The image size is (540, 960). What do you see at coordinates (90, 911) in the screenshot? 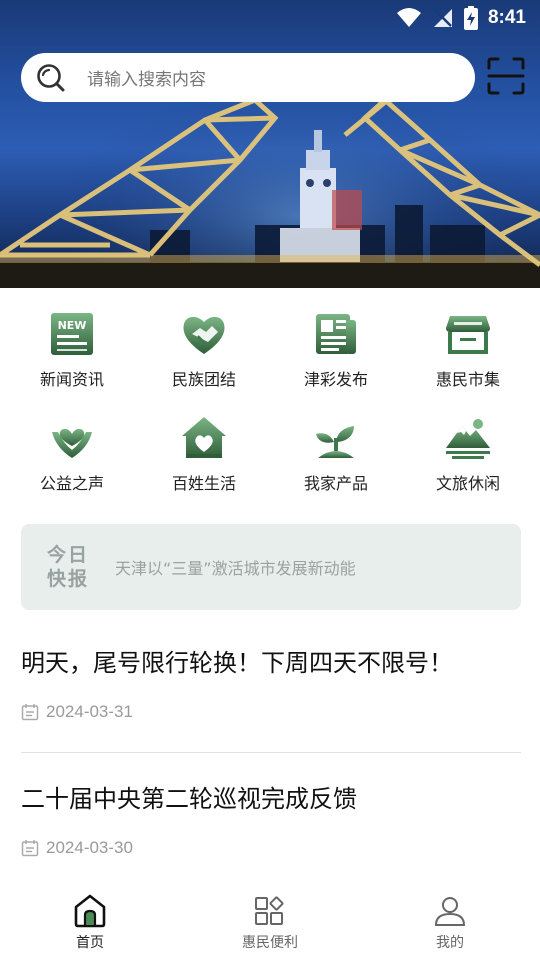
I see `home-icon` at bounding box center [90, 911].